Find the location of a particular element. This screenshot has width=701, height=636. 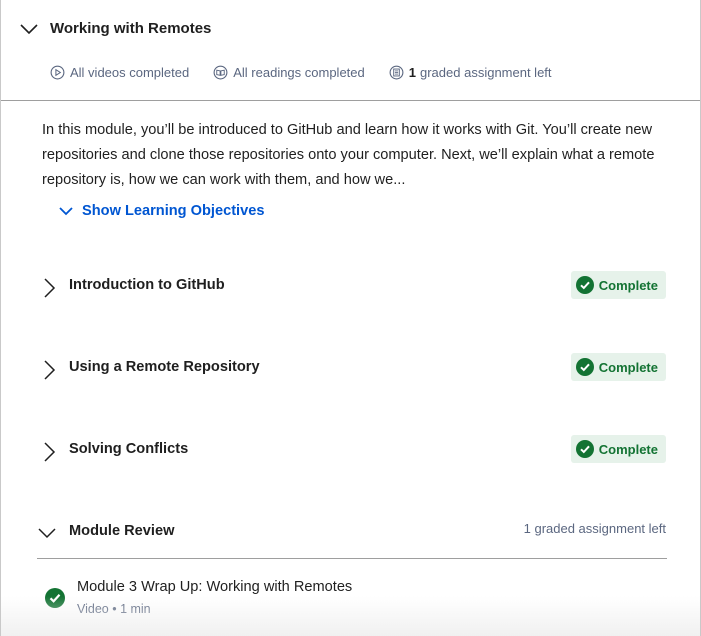

lesson-title: Introduction to GitHub is located at coordinates (147, 285).